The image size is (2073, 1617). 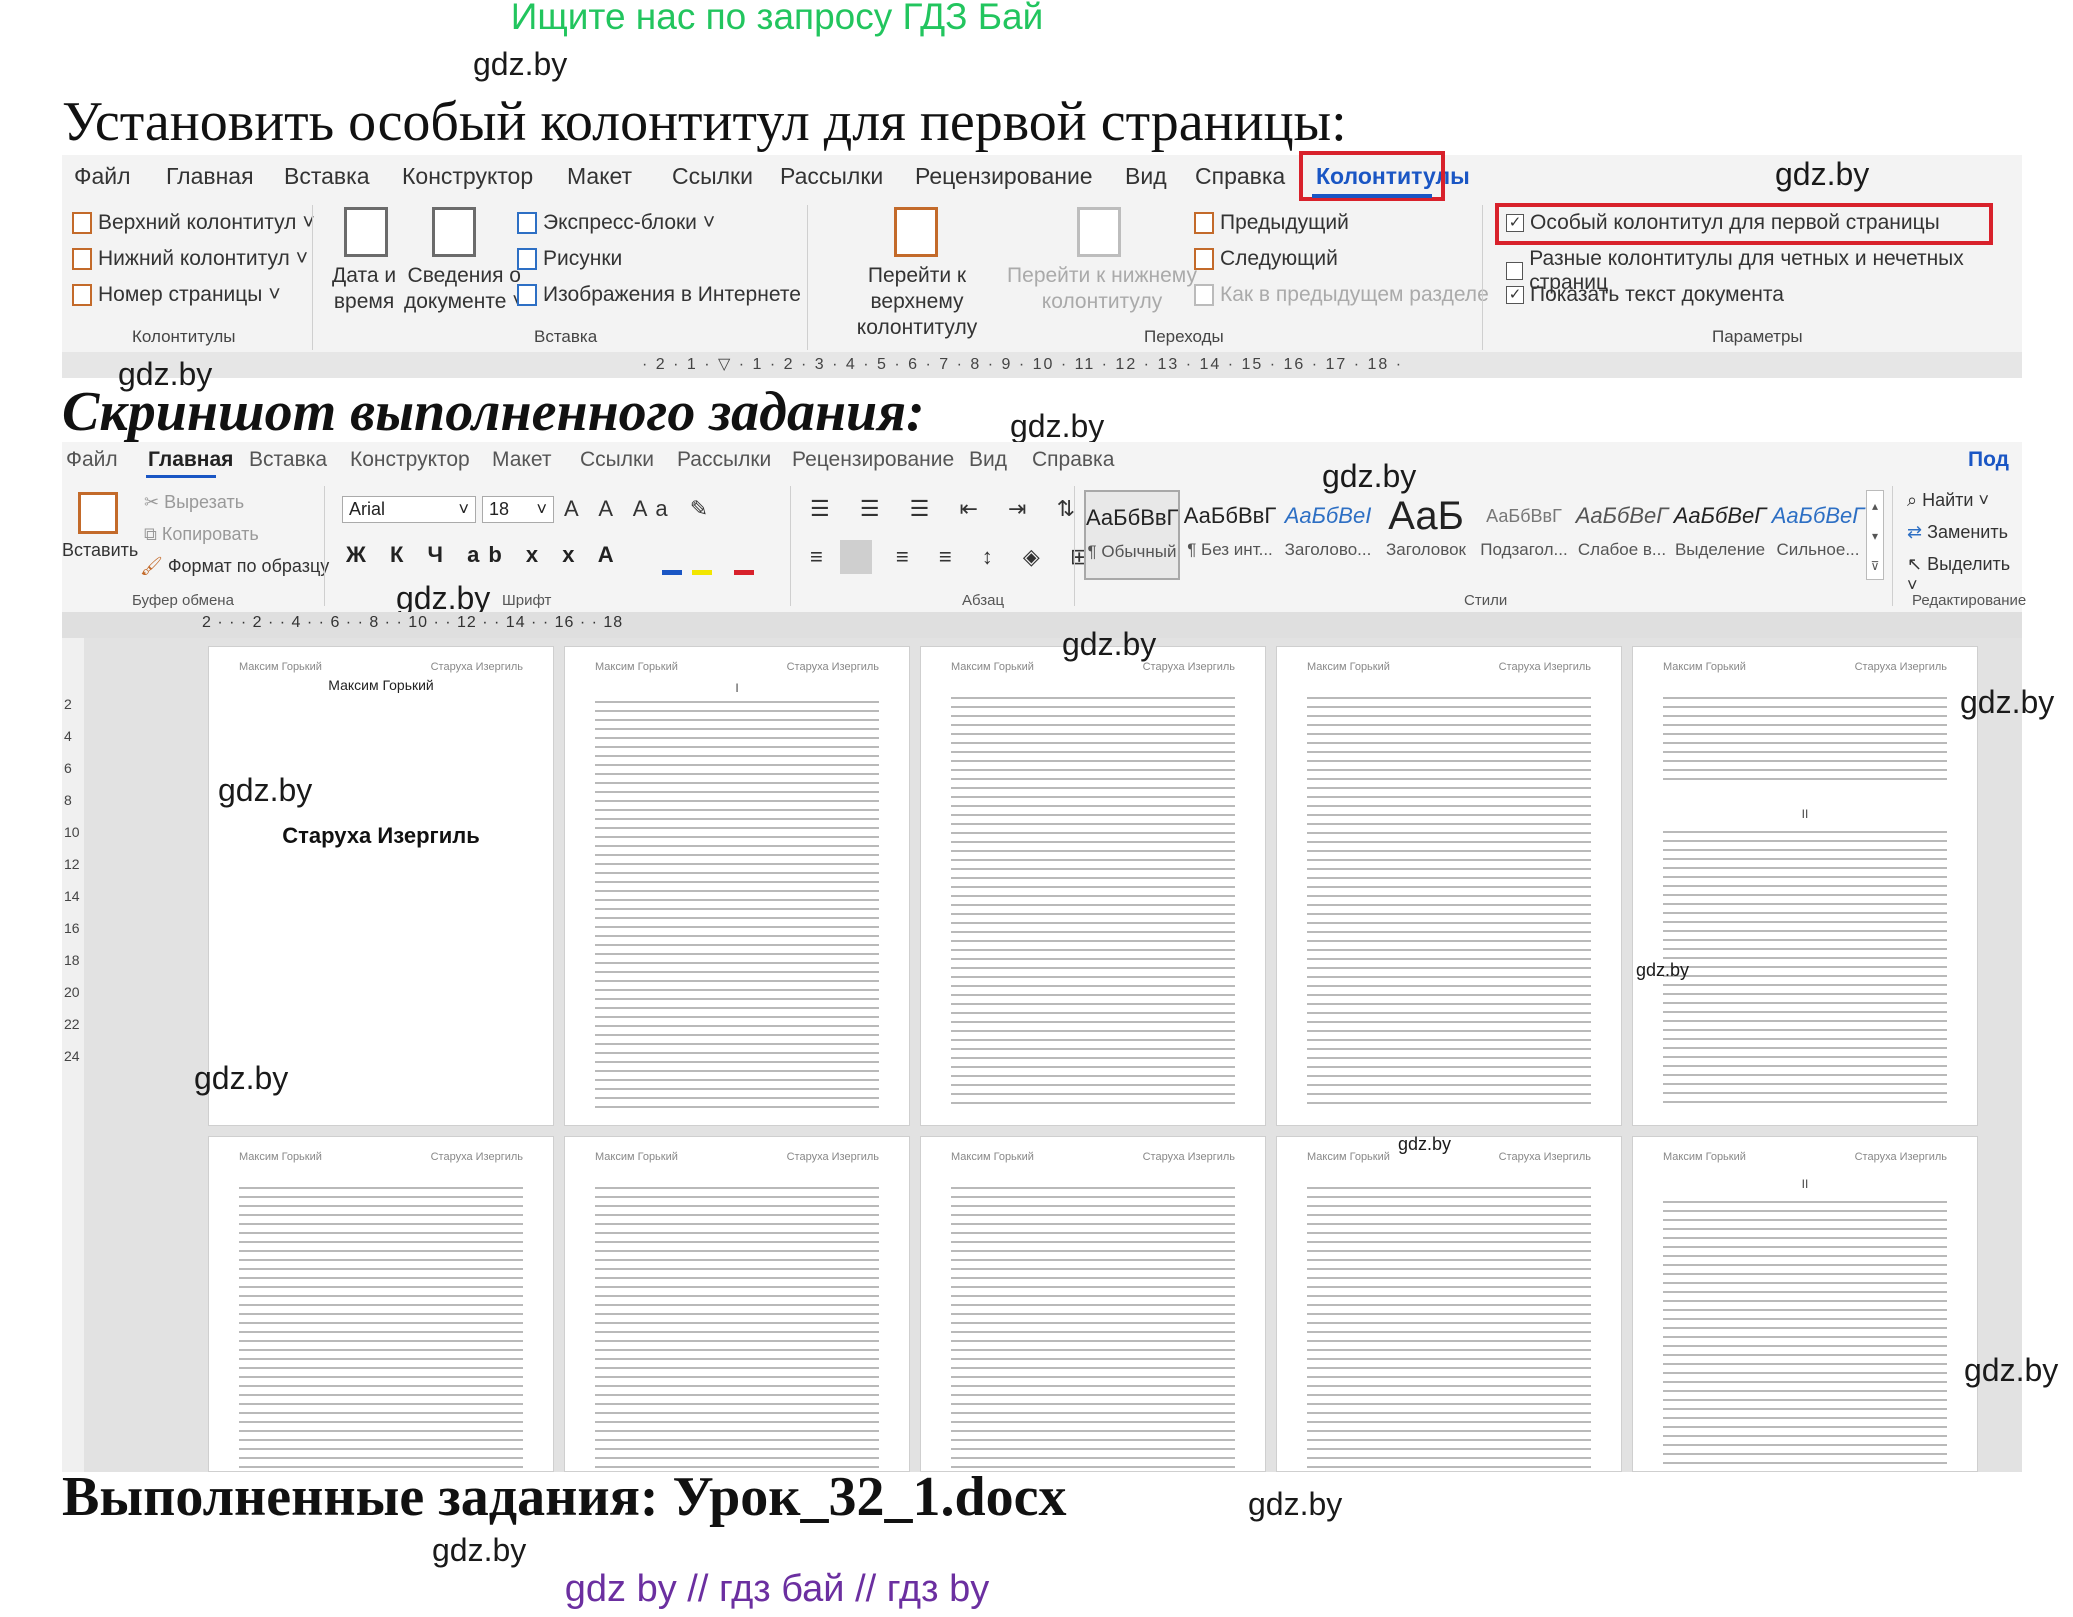 What do you see at coordinates (1093, 1304) in the screenshot?
I see `page-8: Максим Горький Старуха Изергиль` at bounding box center [1093, 1304].